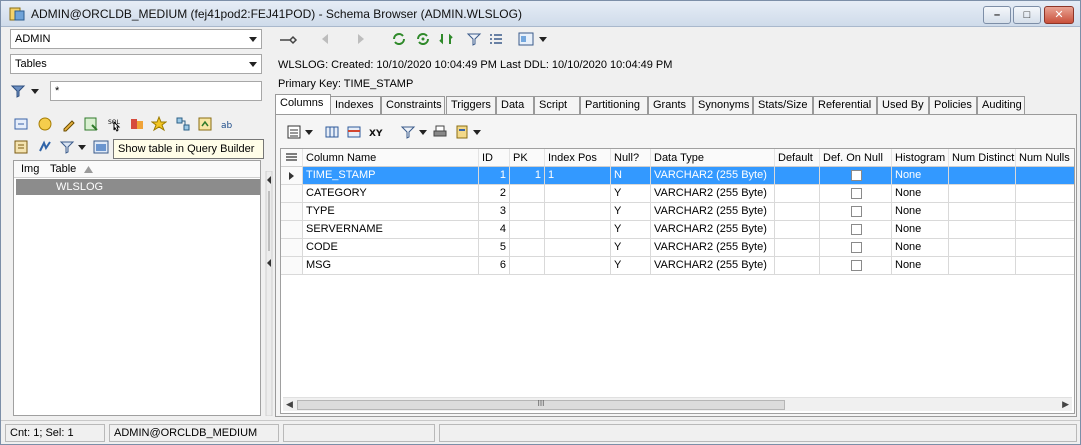 This screenshot has height=445, width=1081. What do you see at coordinates (413, 105) in the screenshot?
I see `tab-constraints: Constraints` at bounding box center [413, 105].